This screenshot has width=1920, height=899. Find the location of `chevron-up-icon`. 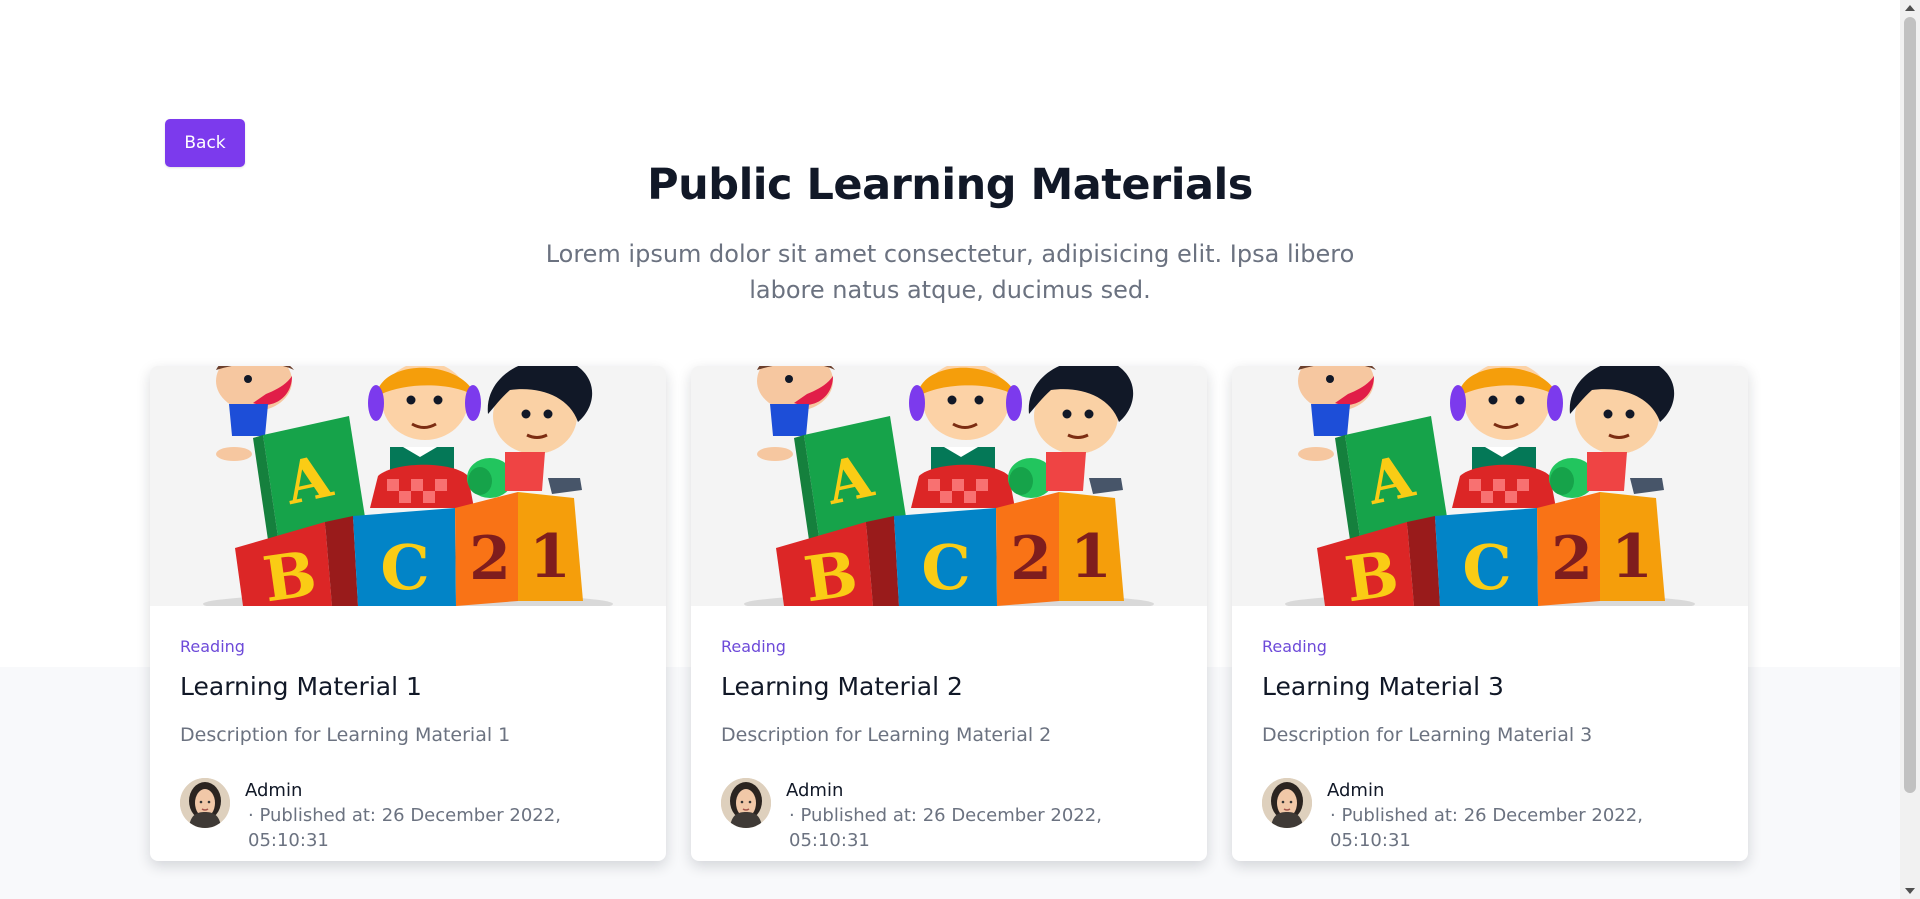

chevron-up-icon is located at coordinates (1910, 8).